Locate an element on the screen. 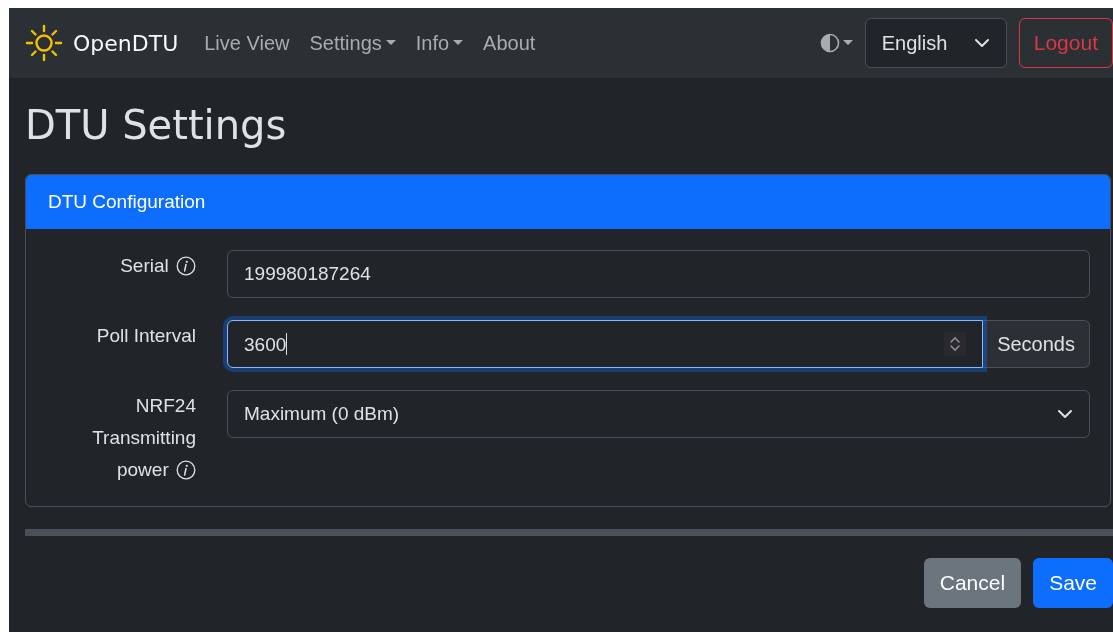 This screenshot has width=1113, height=632. logout-button: Logout is located at coordinates (1065, 43).